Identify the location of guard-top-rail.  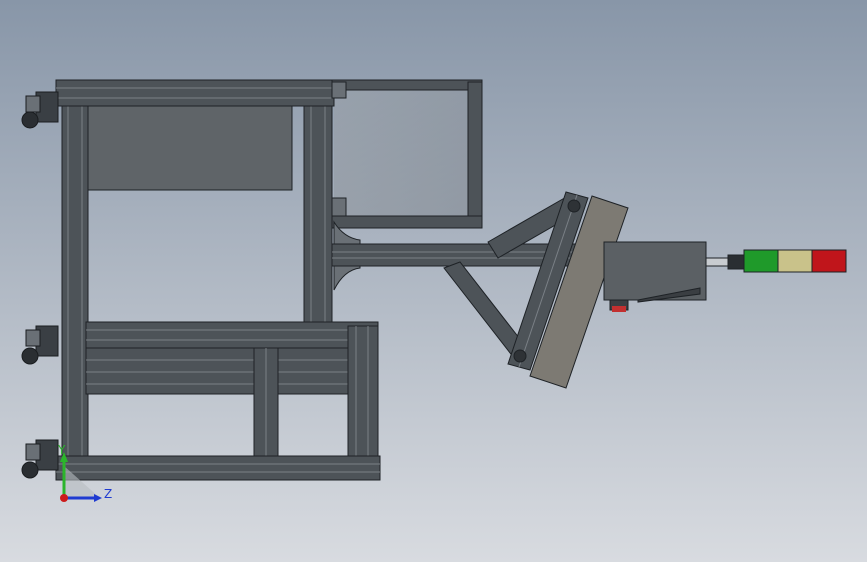
(407, 85).